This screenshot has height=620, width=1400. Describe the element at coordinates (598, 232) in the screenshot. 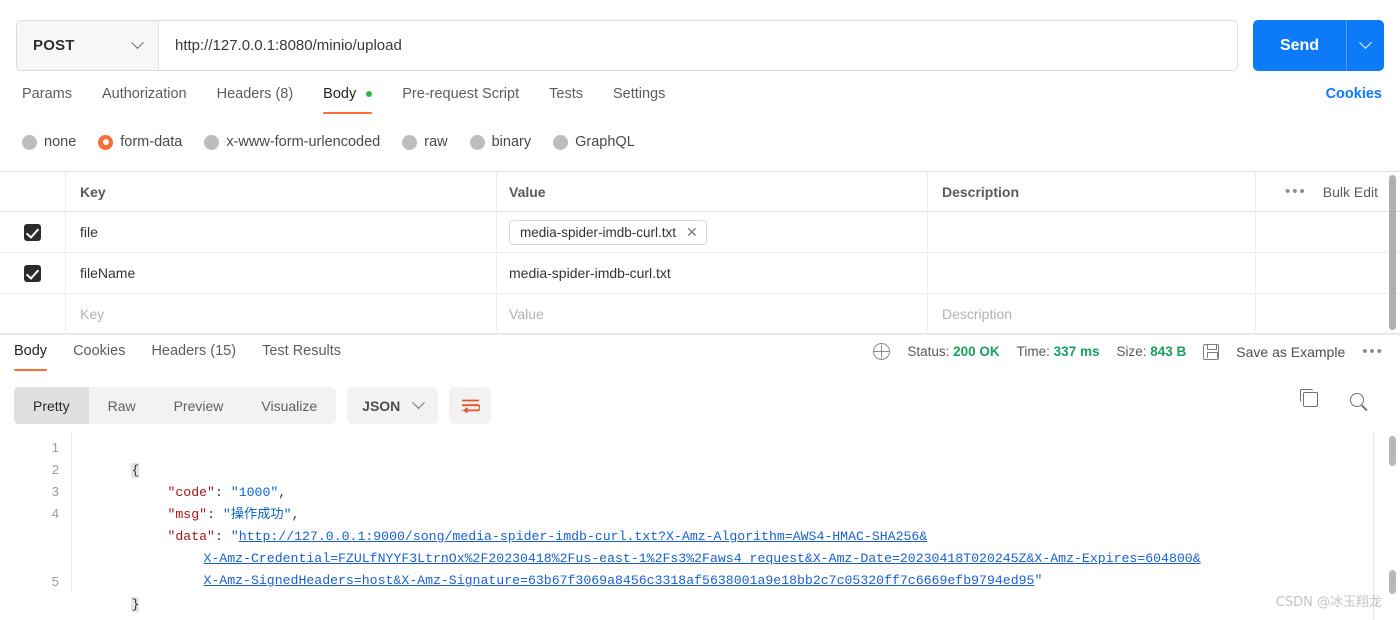

I see `file-name-text: media-spider-imdb-curl.txt` at that location.